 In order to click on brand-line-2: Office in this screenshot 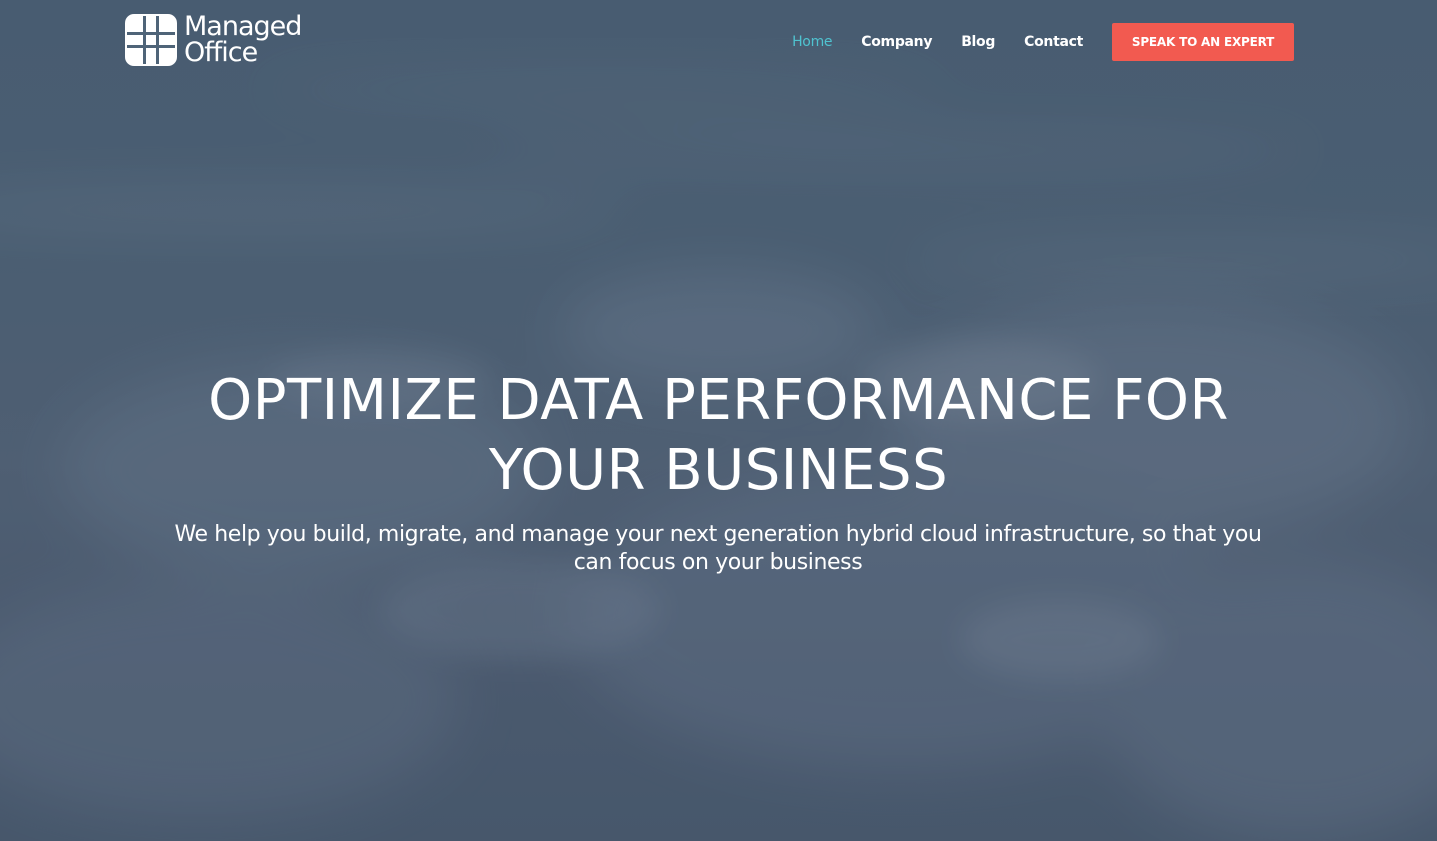, I will do `click(221, 52)`.